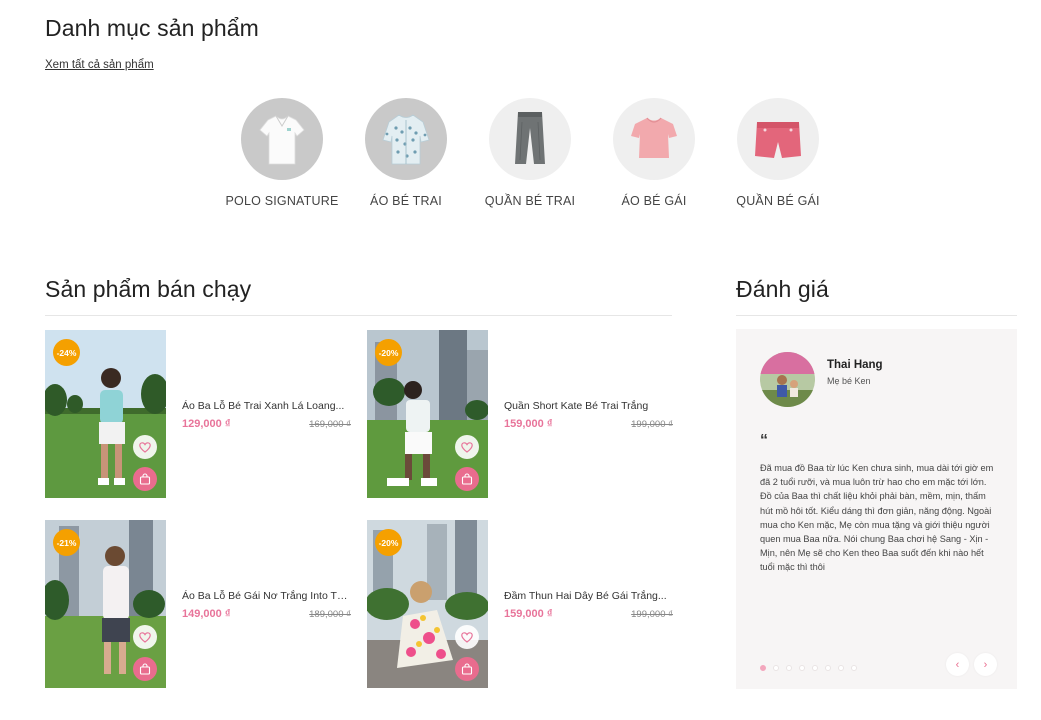 This screenshot has height=720, width=1041. Describe the element at coordinates (406, 139) in the screenshot. I see `boys-shirt-icon` at that location.